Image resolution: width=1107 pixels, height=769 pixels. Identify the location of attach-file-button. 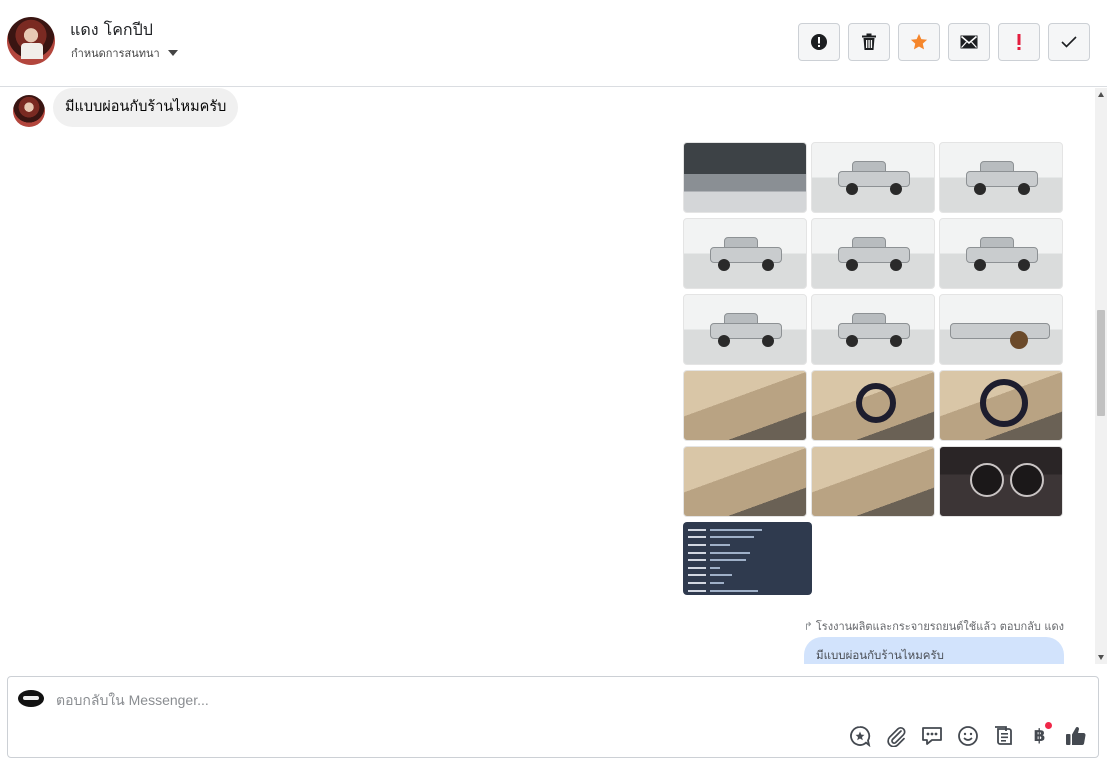
(895, 736).